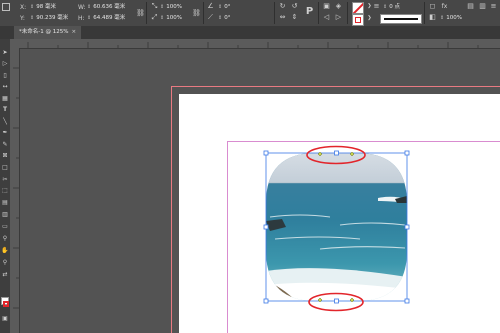  Describe the element at coordinates (401, 19) in the screenshot. I see `stroke-type-dropdown` at that location.